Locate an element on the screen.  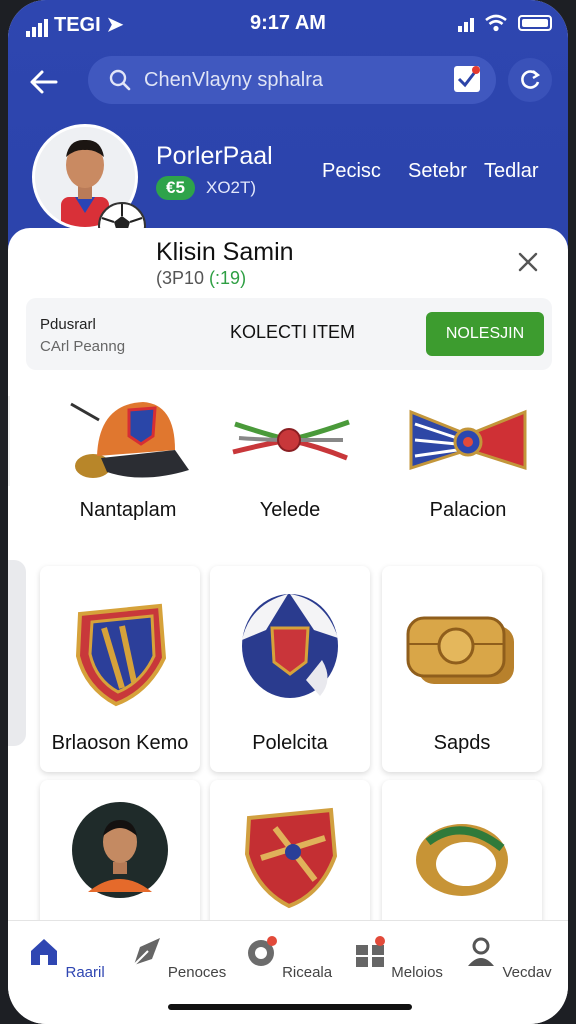
collect-button: NOLESJIN is located at coordinates (485, 334).